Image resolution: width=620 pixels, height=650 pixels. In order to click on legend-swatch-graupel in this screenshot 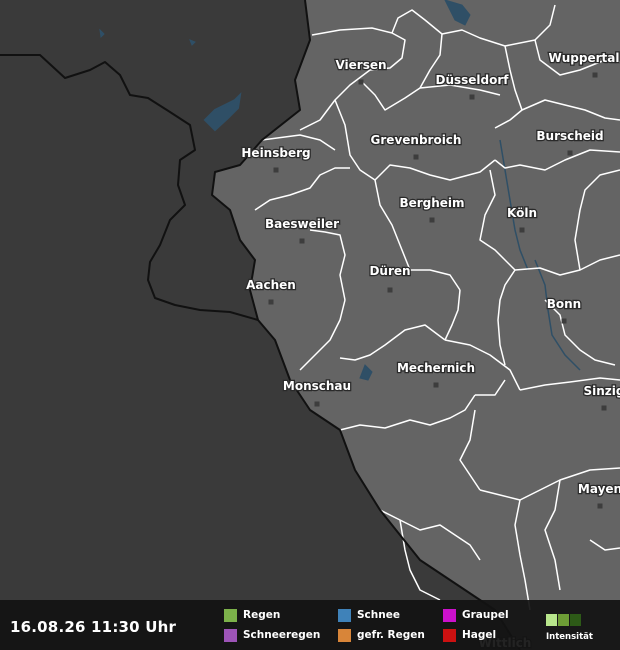, I will do `click(449, 615)`.